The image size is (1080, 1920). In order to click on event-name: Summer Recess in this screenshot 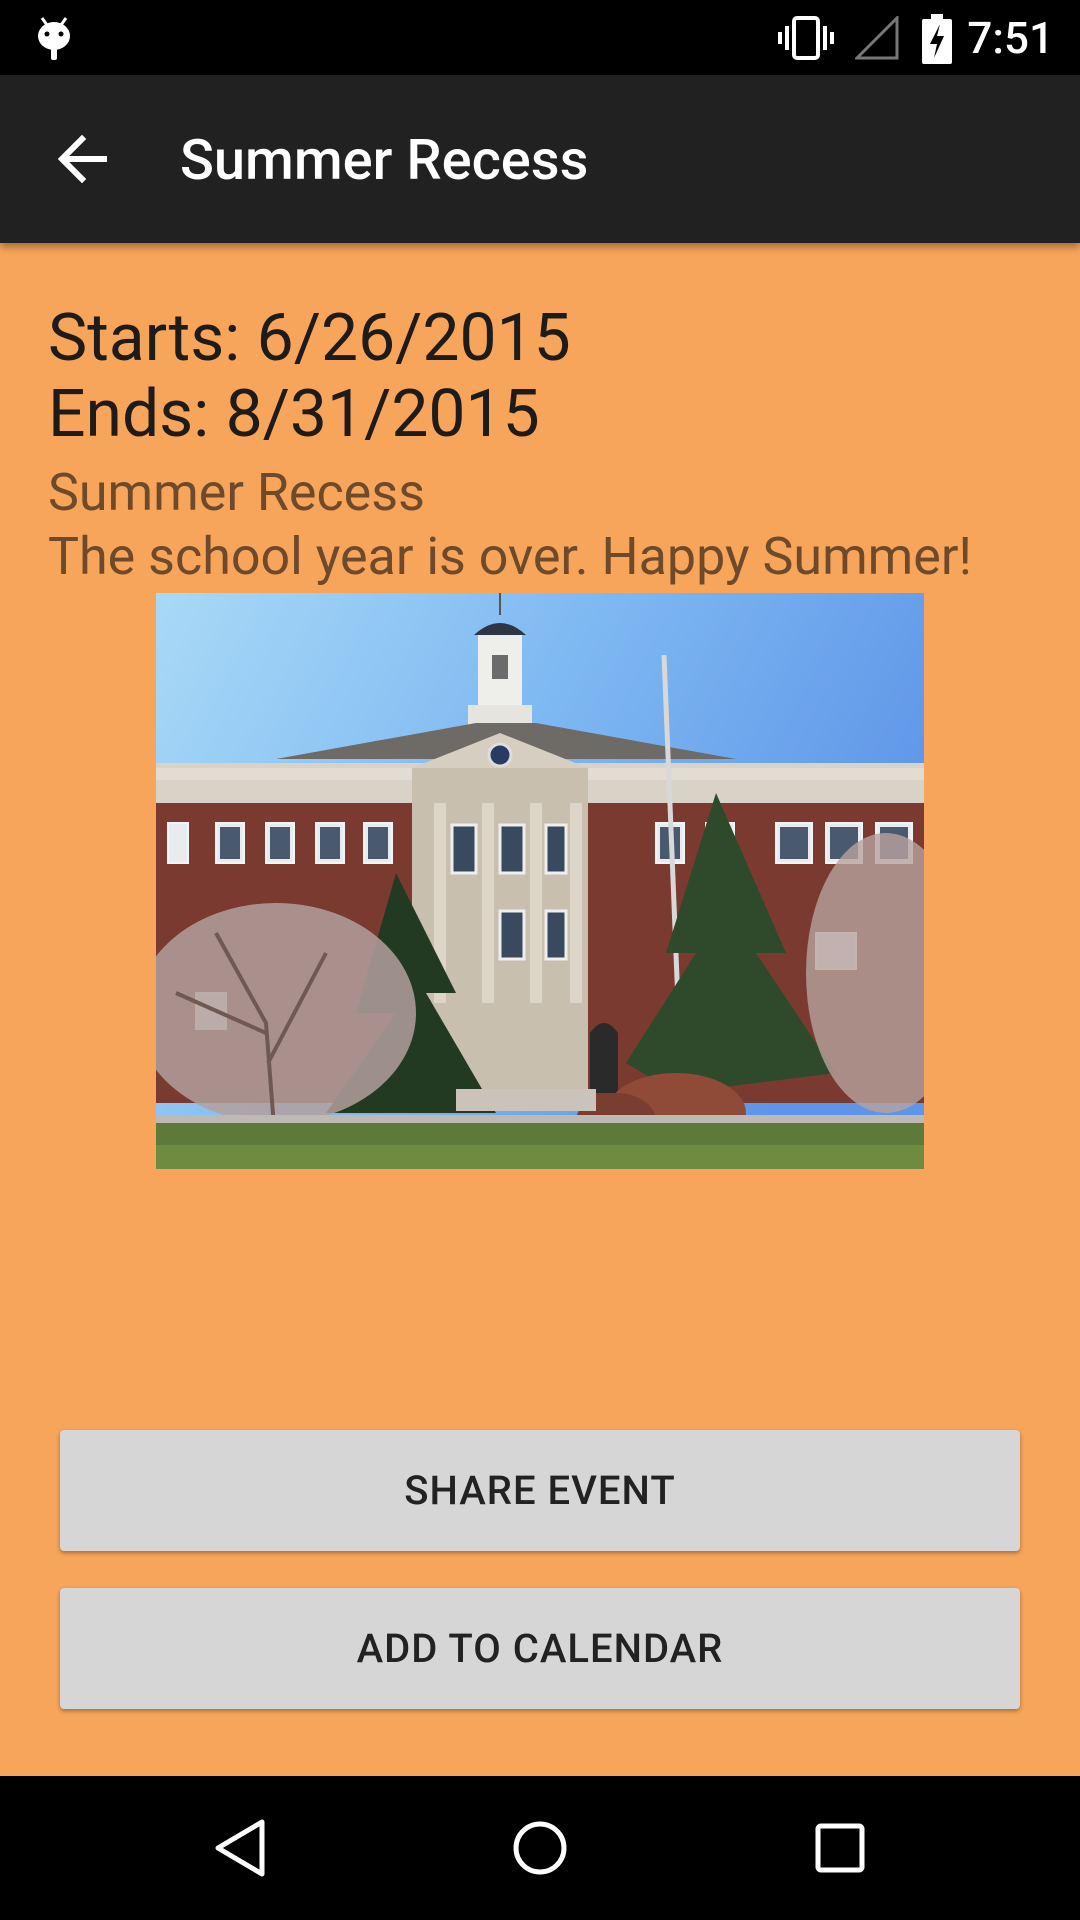, I will do `click(236, 492)`.